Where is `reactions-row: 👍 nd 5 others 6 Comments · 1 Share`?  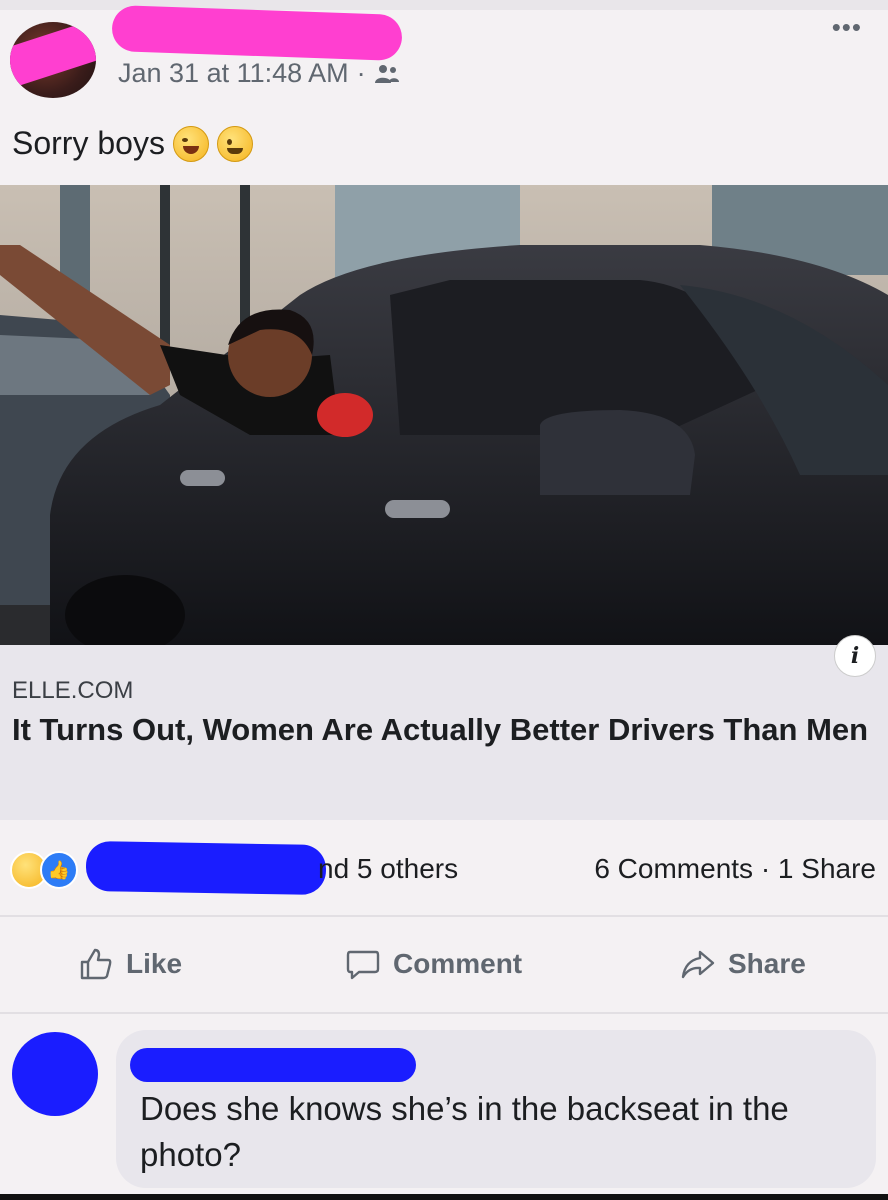
reactions-row: 👍 nd 5 others 6 Comments · 1 Share is located at coordinates (444, 868).